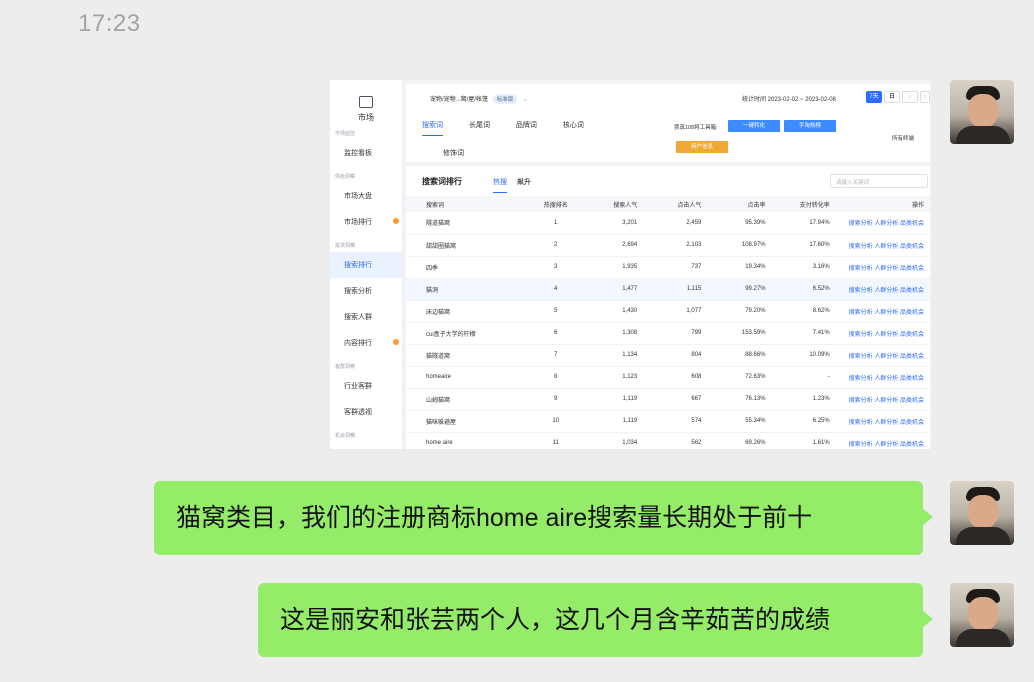 This screenshot has width=1034, height=682. Describe the element at coordinates (609, 311) in the screenshot. I see `cell-search: 1,430` at that location.